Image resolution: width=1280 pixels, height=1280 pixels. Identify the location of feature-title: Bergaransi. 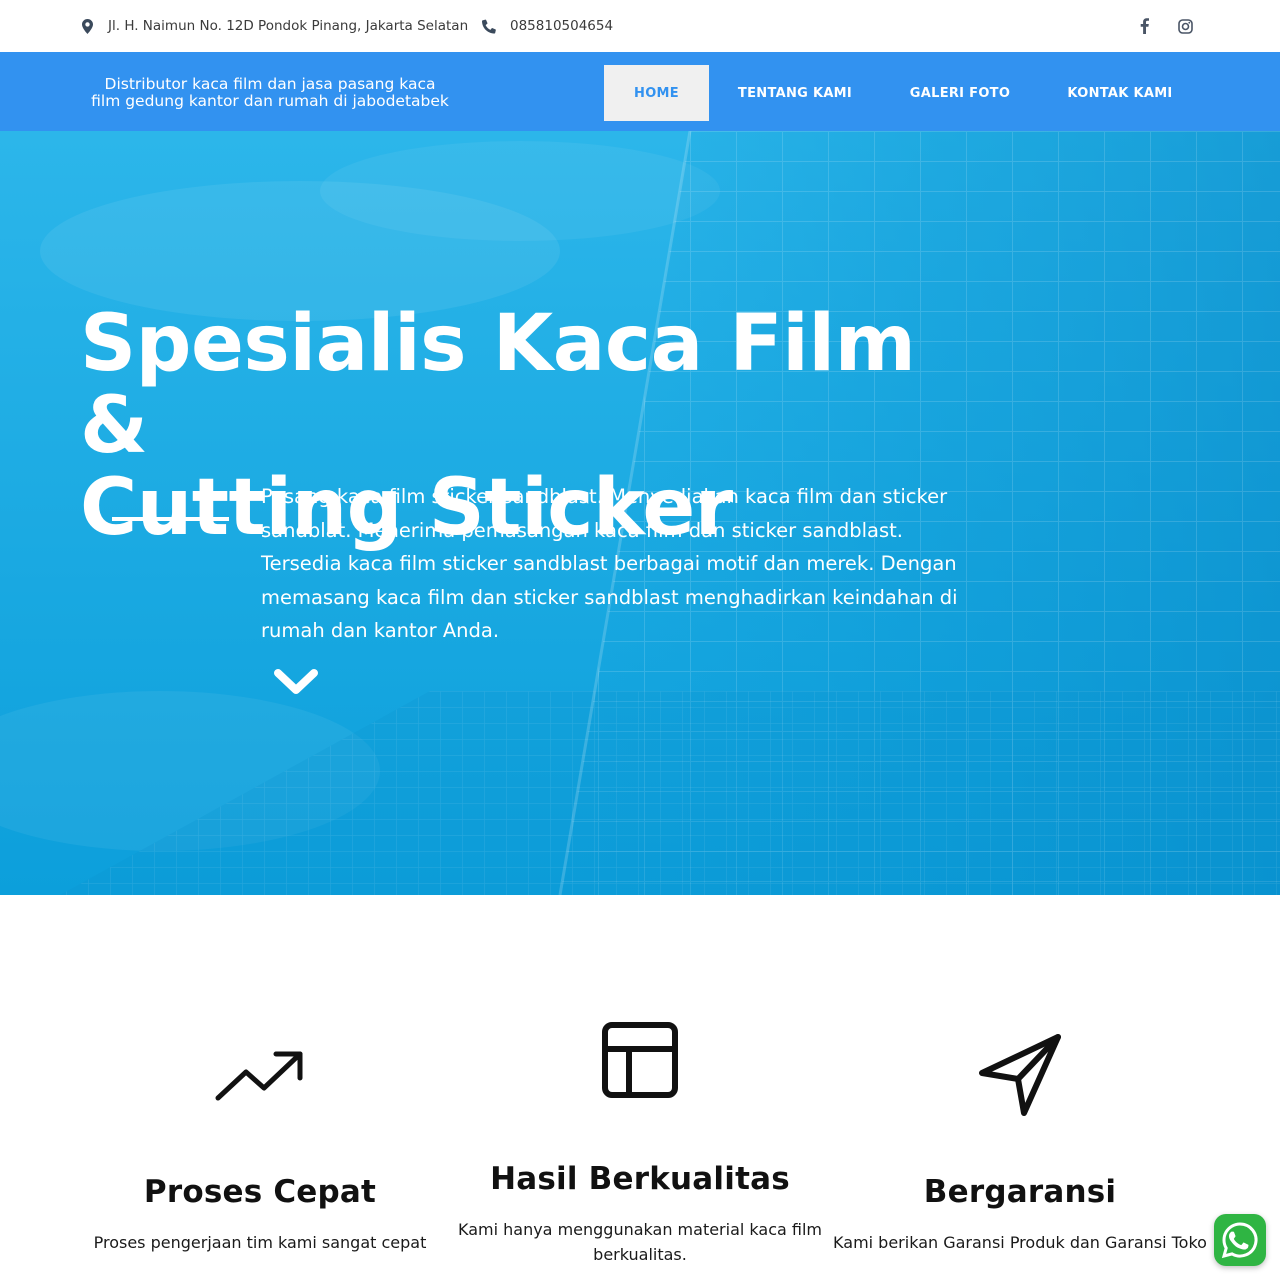
(1020, 1192).